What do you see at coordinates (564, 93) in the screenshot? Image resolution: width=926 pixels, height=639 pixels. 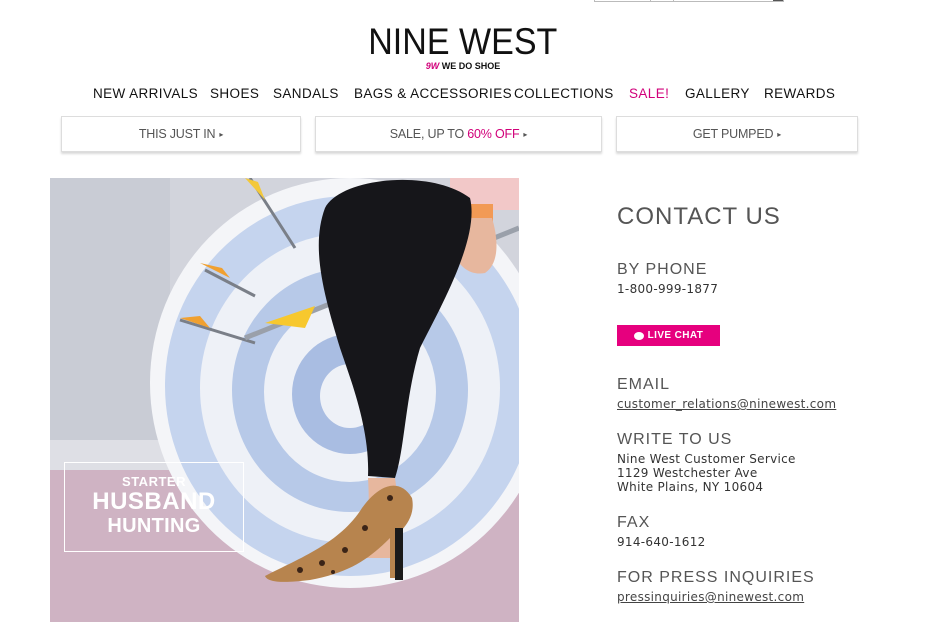 I see `nav-collections: COLLECTIONS` at bounding box center [564, 93].